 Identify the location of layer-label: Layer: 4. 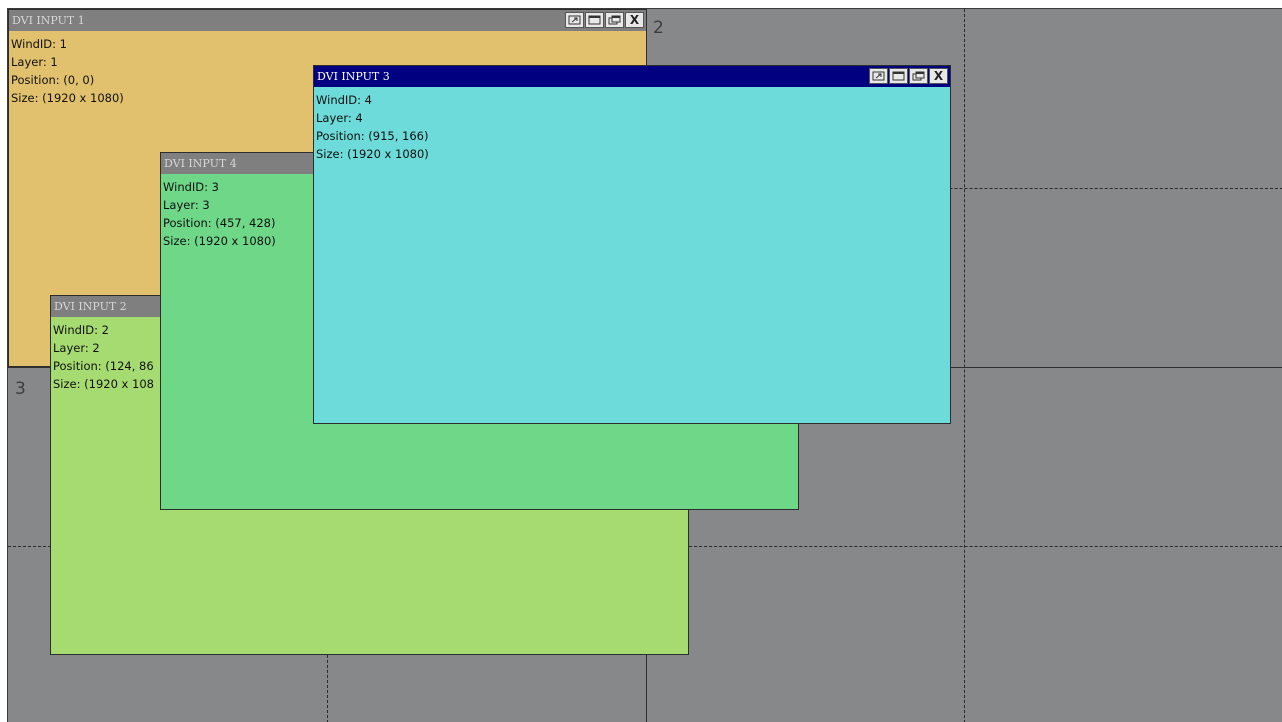
(339, 118).